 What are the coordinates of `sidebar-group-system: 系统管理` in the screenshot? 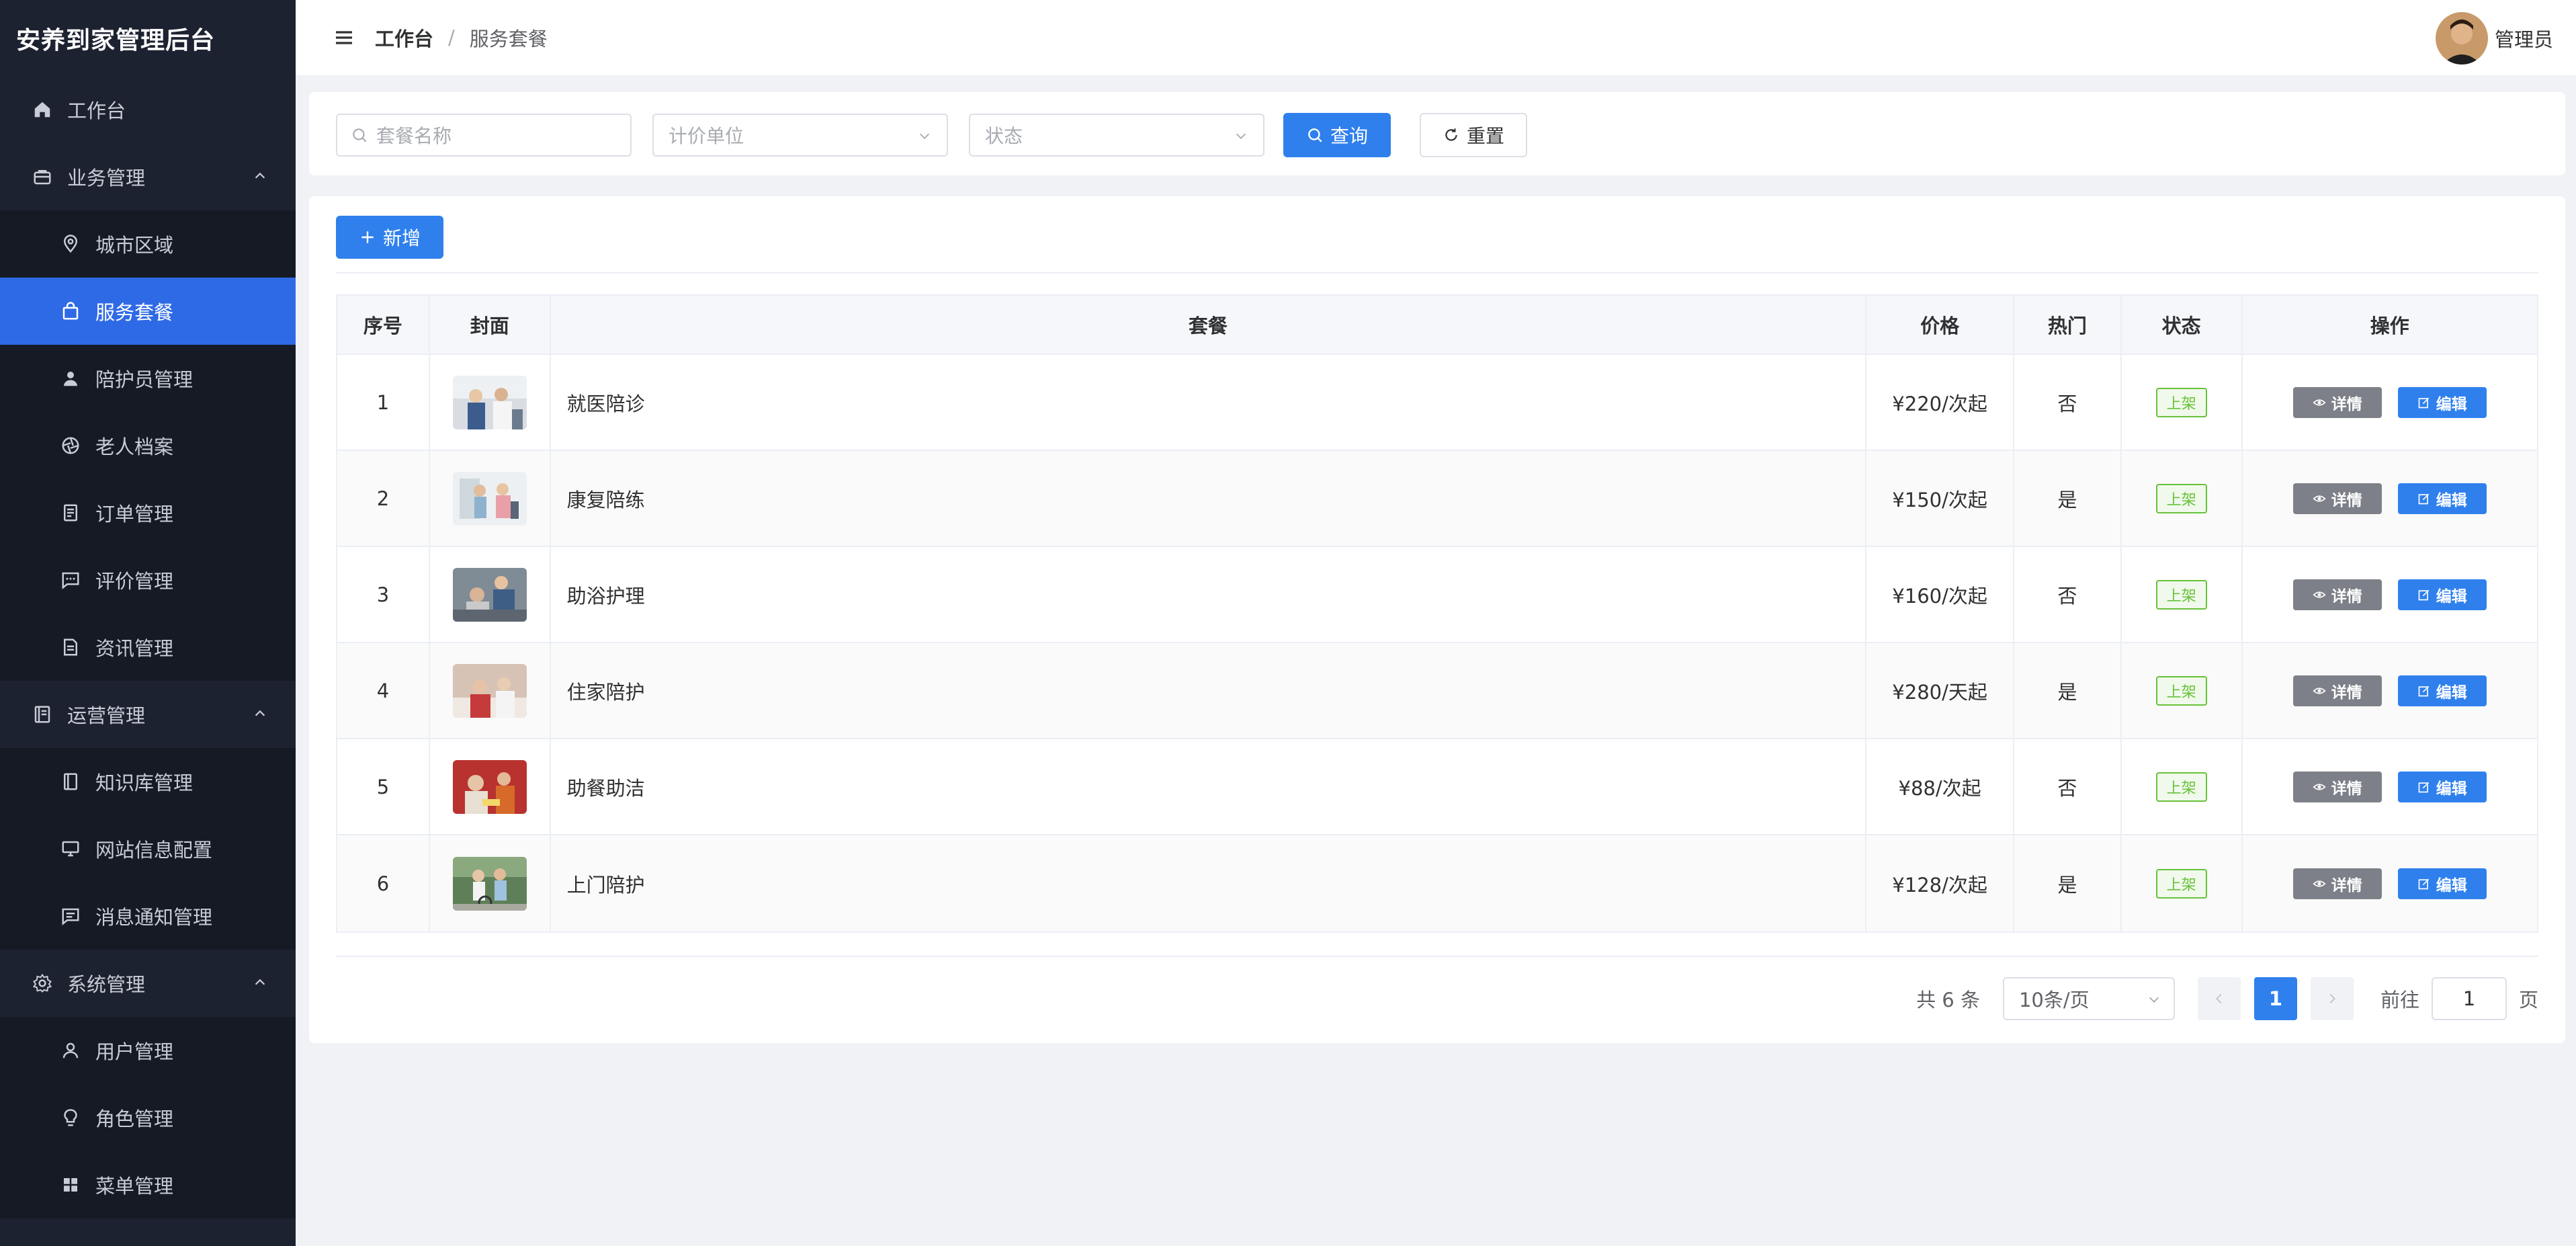 It's located at (148, 983).